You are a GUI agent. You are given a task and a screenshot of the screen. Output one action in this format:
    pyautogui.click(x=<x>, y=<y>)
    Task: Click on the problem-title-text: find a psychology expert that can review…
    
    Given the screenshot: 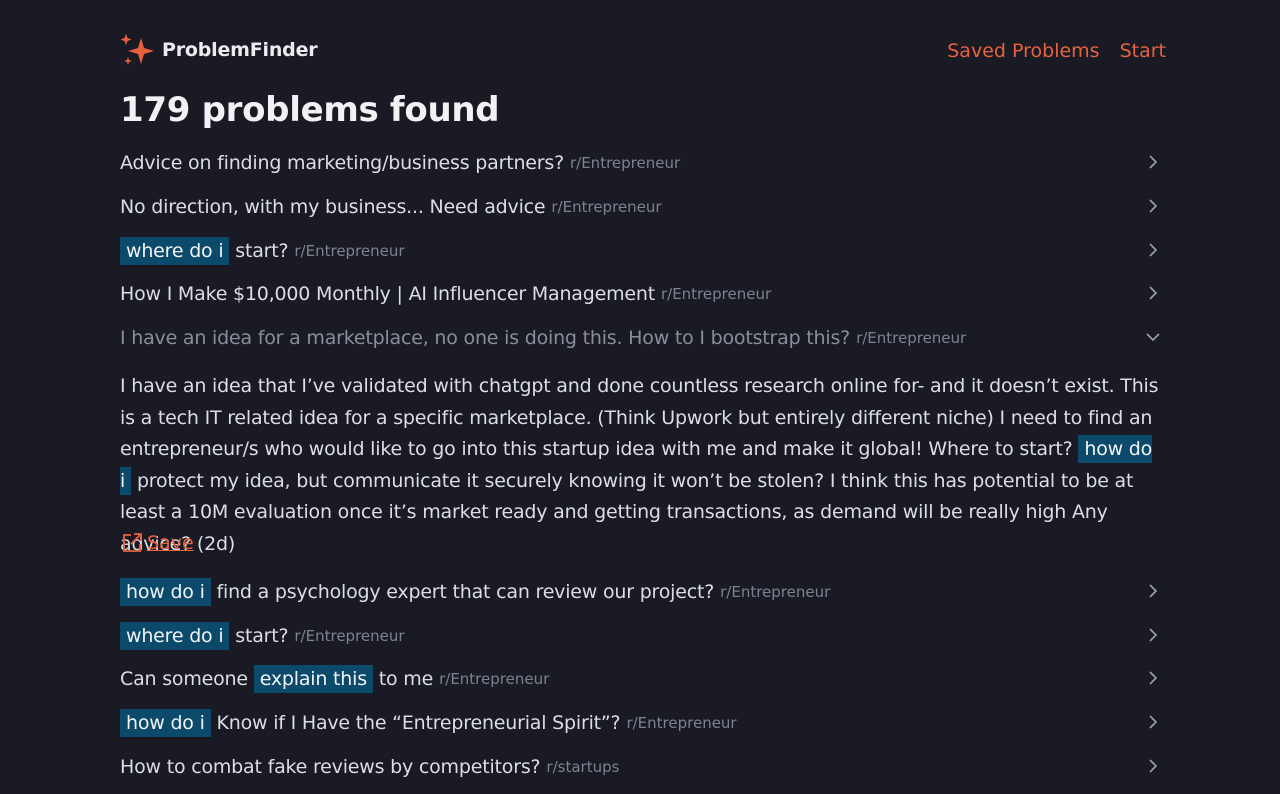 What is the action you would take?
    pyautogui.click(x=465, y=592)
    